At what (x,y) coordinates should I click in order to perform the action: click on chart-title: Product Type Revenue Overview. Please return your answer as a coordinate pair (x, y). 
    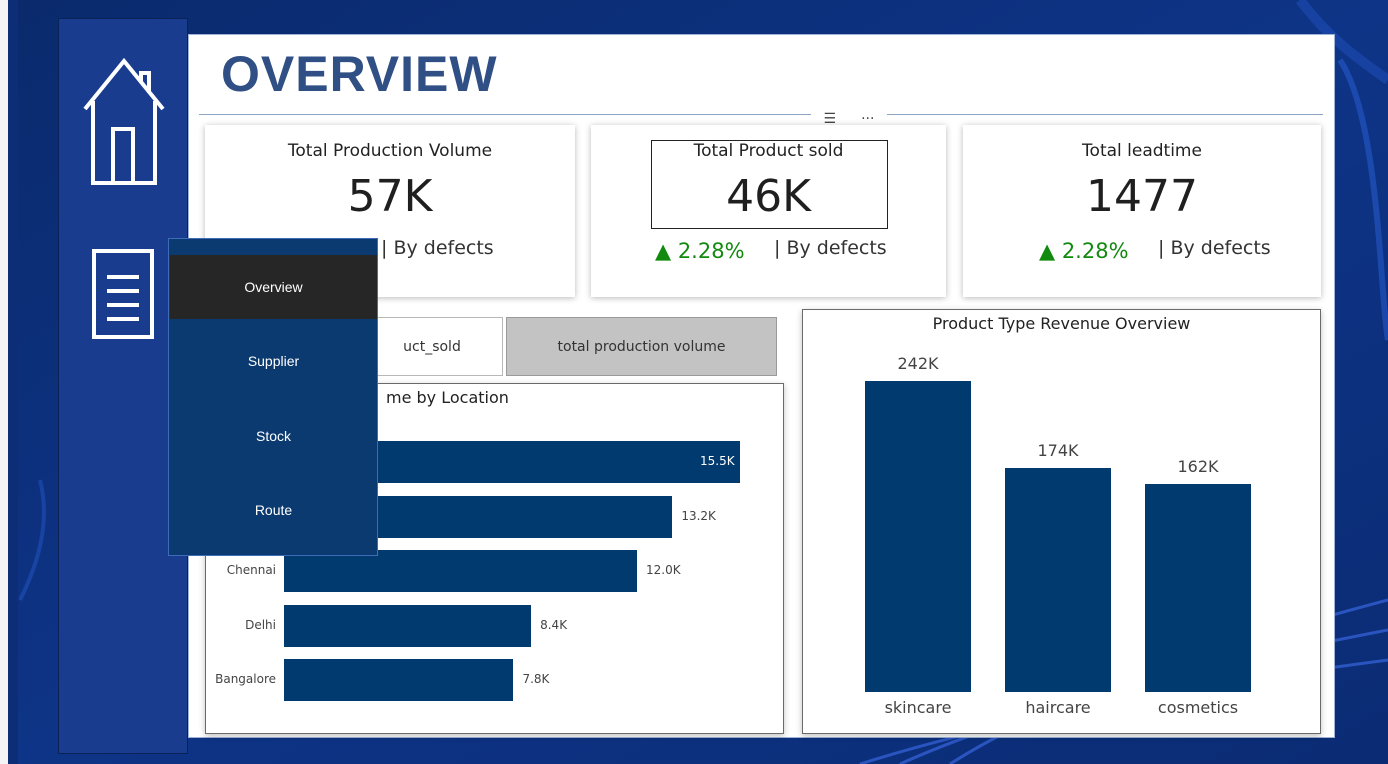
    Looking at the image, I should click on (1061, 323).